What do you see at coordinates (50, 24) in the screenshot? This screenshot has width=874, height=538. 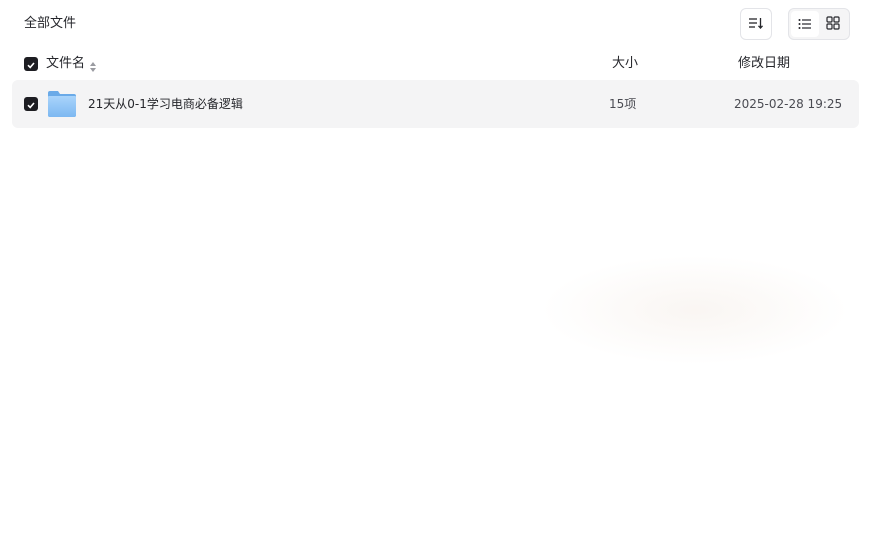 I see `breadcrumb: 全部文件` at bounding box center [50, 24].